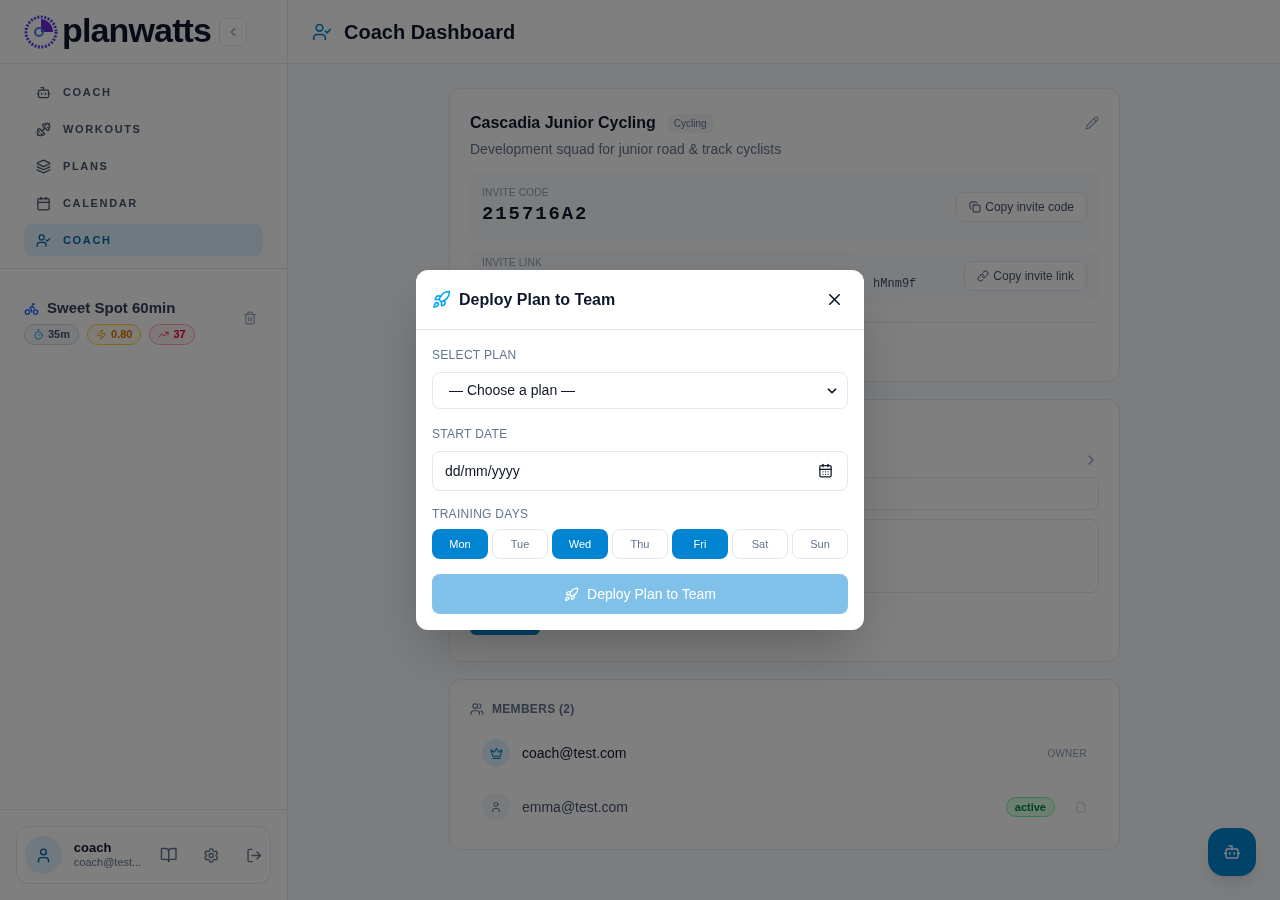 The width and height of the screenshot is (1280, 900). I want to click on crown-icon, so click(496, 753).